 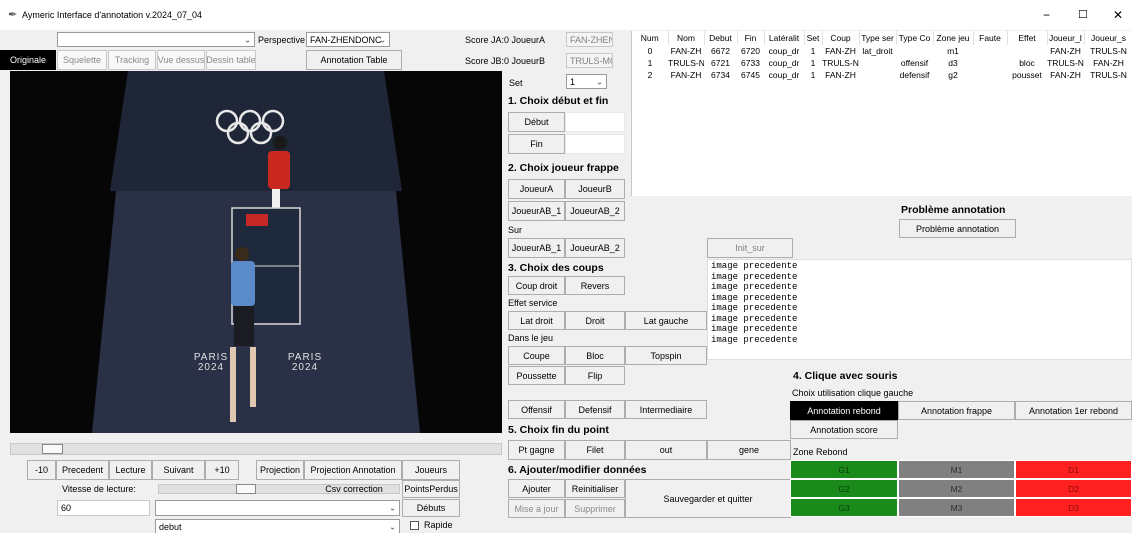 I want to click on probleme-annotation-button: Problème annotation, so click(x=957, y=228).